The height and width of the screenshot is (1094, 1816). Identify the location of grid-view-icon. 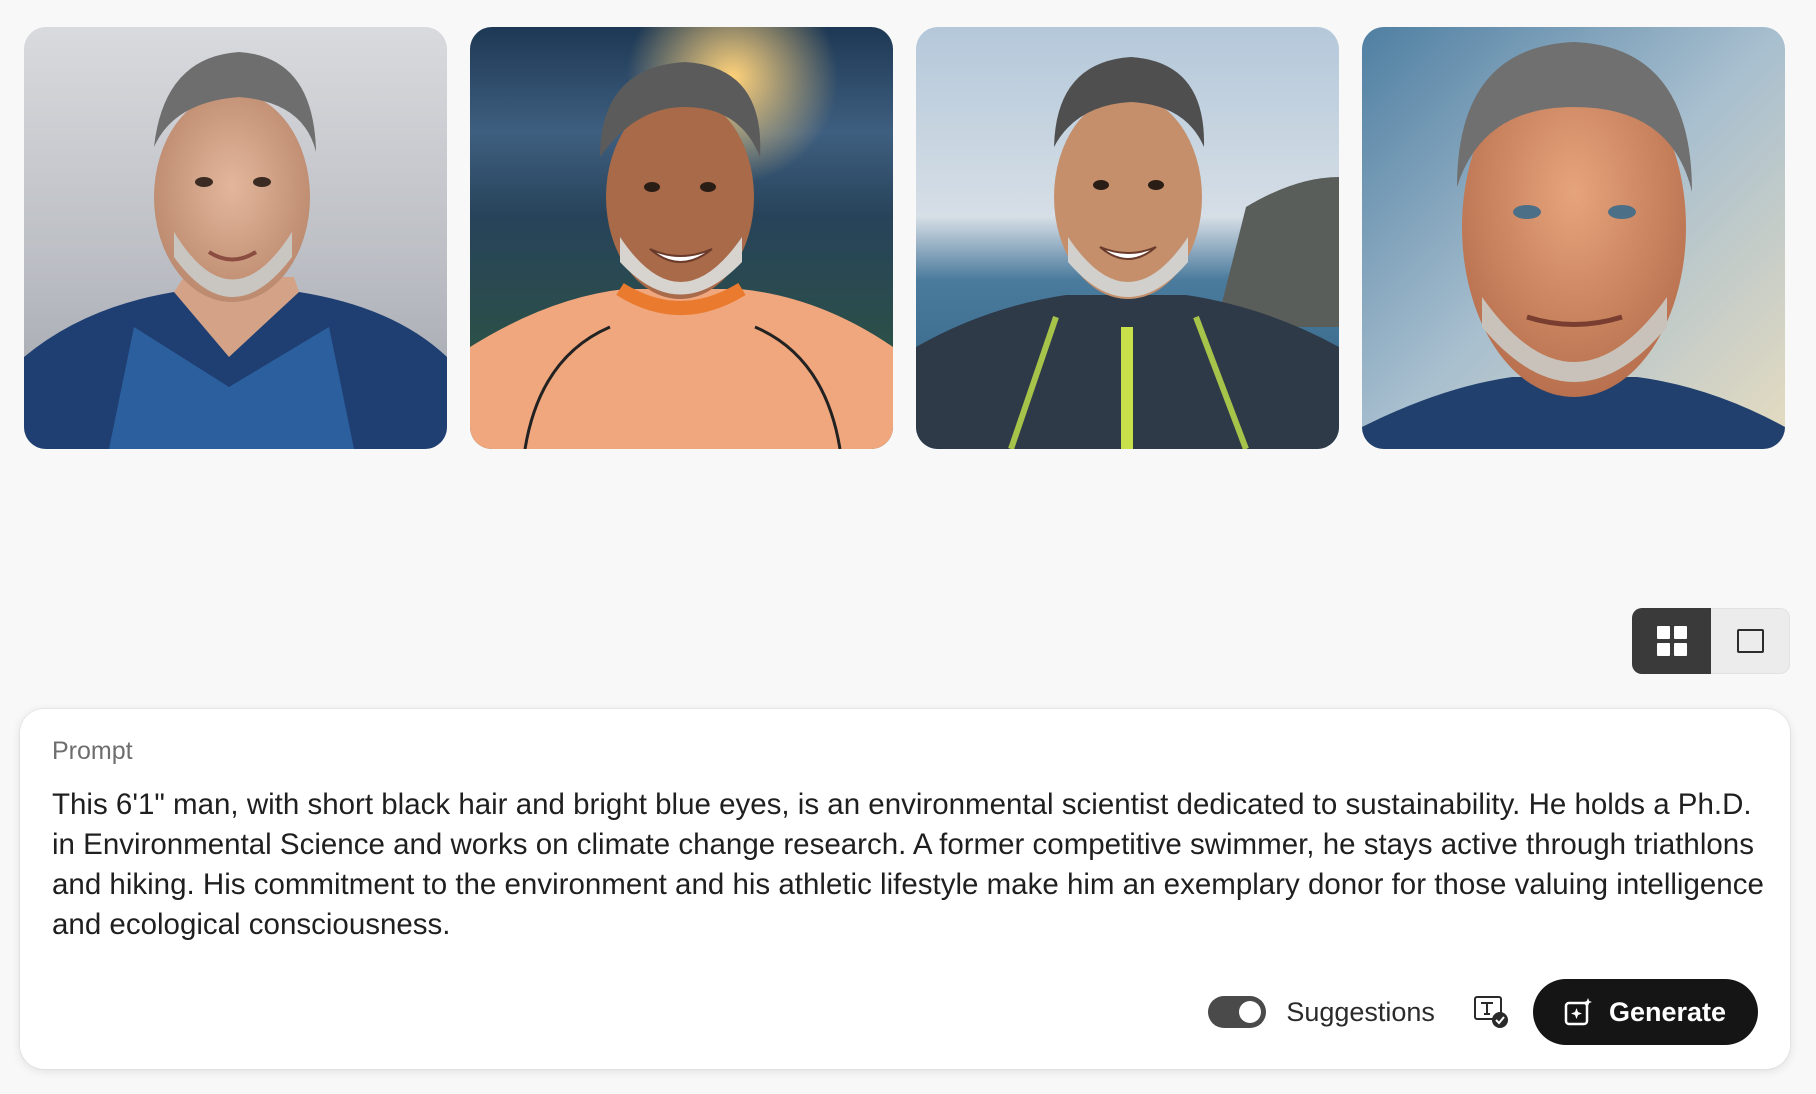
(1671, 641).